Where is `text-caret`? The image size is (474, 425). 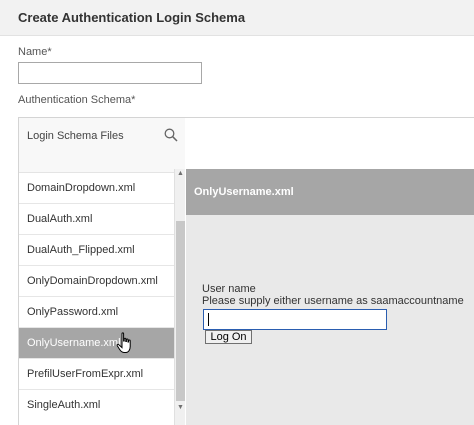 text-caret is located at coordinates (208, 319).